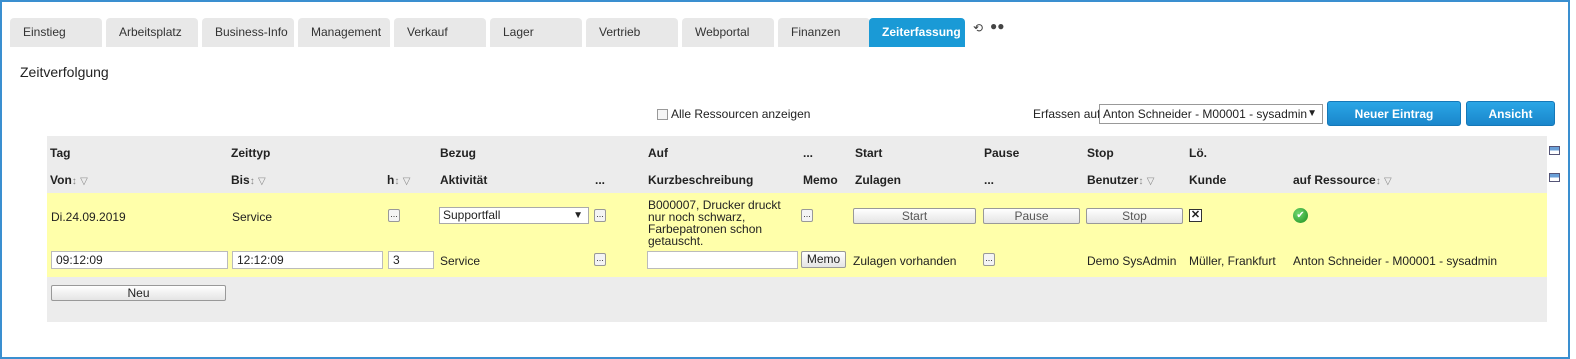 The height and width of the screenshot is (359, 1576). I want to click on new-entry-button: Neuer Eintrag, so click(1394, 113).